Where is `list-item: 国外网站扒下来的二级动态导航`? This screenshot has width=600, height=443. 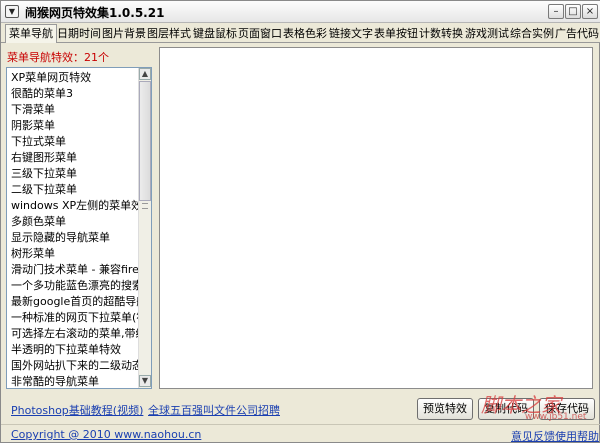 list-item: 国外网站扒下来的二级动态导航 is located at coordinates (75, 366).